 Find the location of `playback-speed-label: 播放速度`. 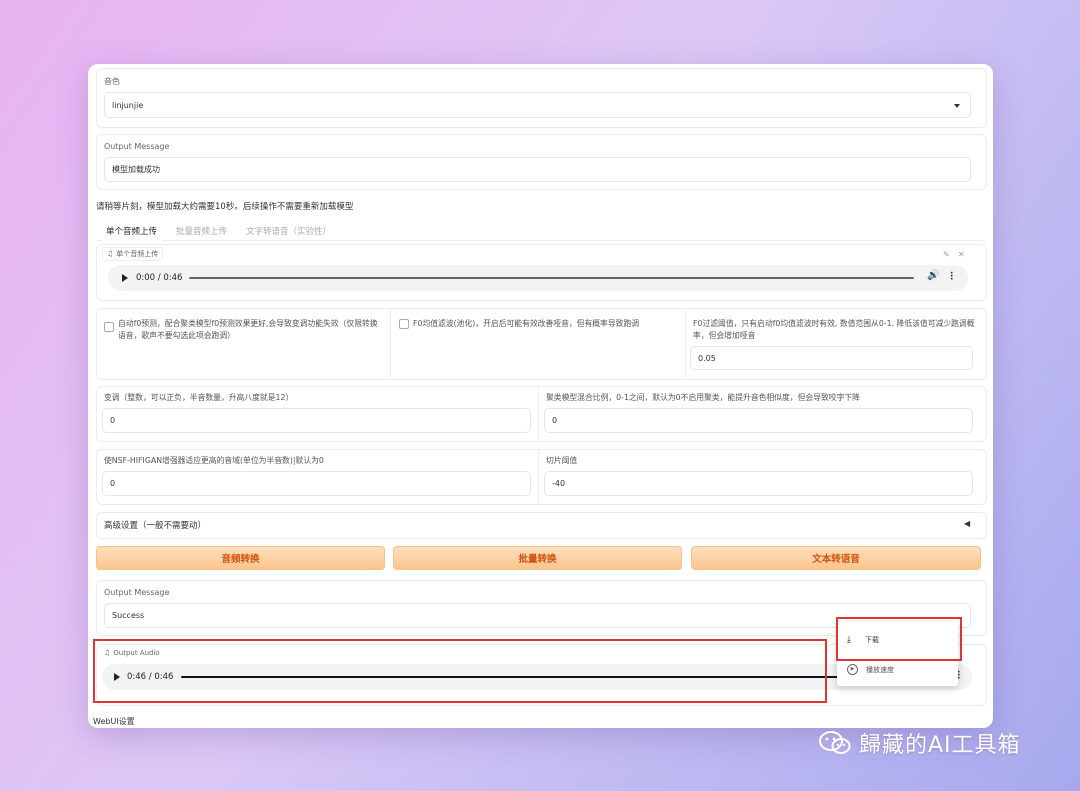

playback-speed-label: 播放速度 is located at coordinates (880, 669).